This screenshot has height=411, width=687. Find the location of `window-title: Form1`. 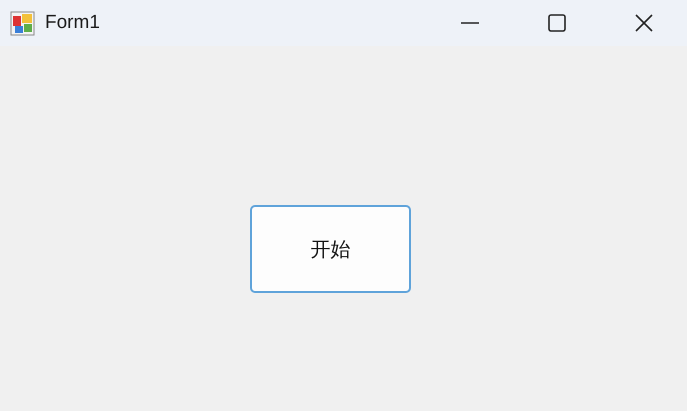

window-title: Form1 is located at coordinates (72, 23).